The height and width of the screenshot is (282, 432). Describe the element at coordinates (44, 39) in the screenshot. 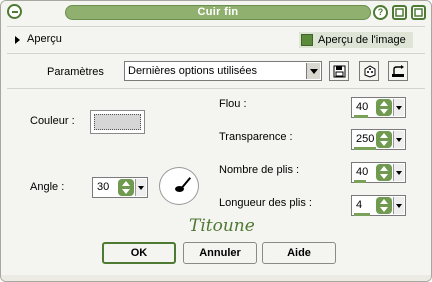

I see `preview-toggle: Aperçu` at that location.